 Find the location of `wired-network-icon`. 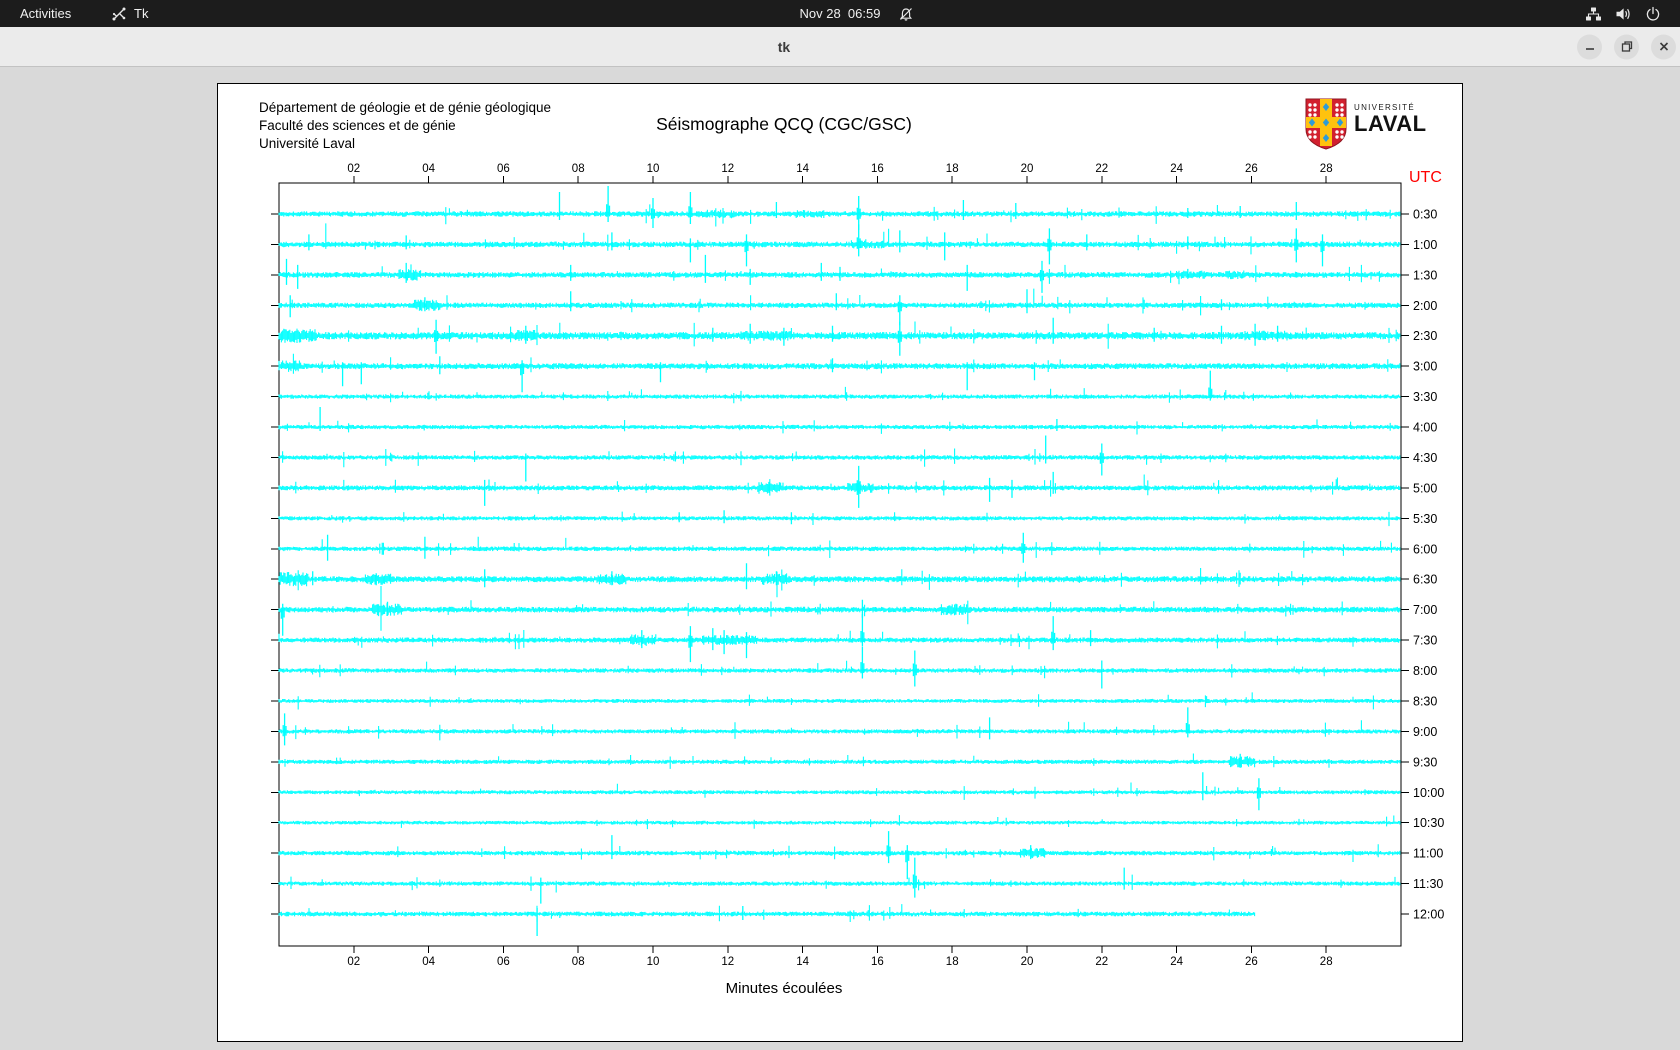

wired-network-icon is located at coordinates (1593, 13).